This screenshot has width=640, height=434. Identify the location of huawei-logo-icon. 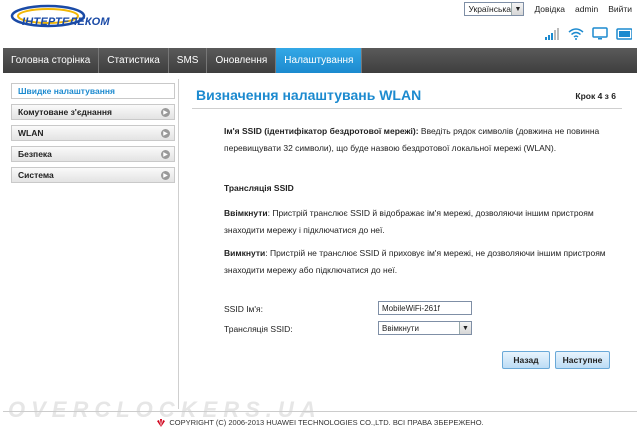
(161, 422).